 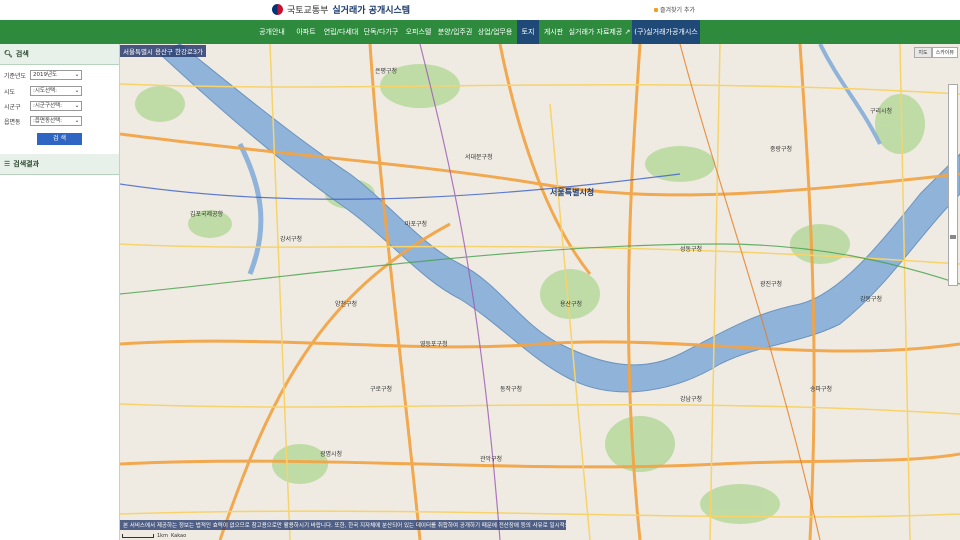 I want to click on scale-label: 1km, so click(x=162, y=536).